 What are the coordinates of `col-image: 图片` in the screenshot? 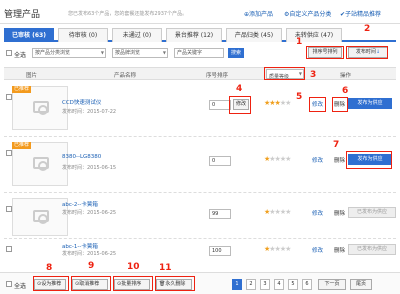 It's located at (32, 76).